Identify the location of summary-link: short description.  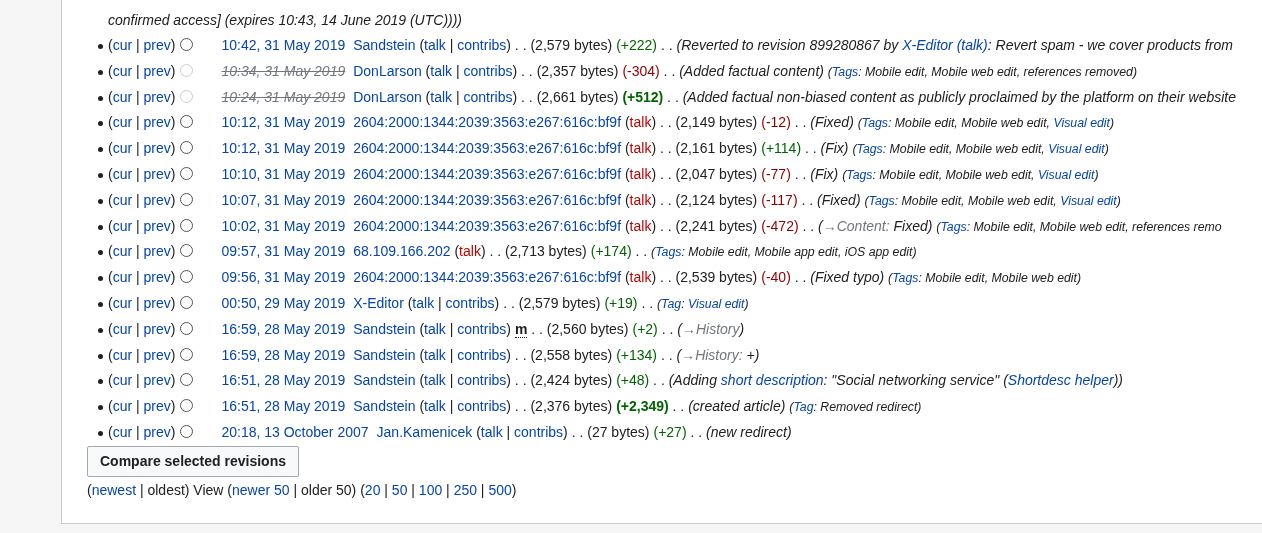
(772, 380).